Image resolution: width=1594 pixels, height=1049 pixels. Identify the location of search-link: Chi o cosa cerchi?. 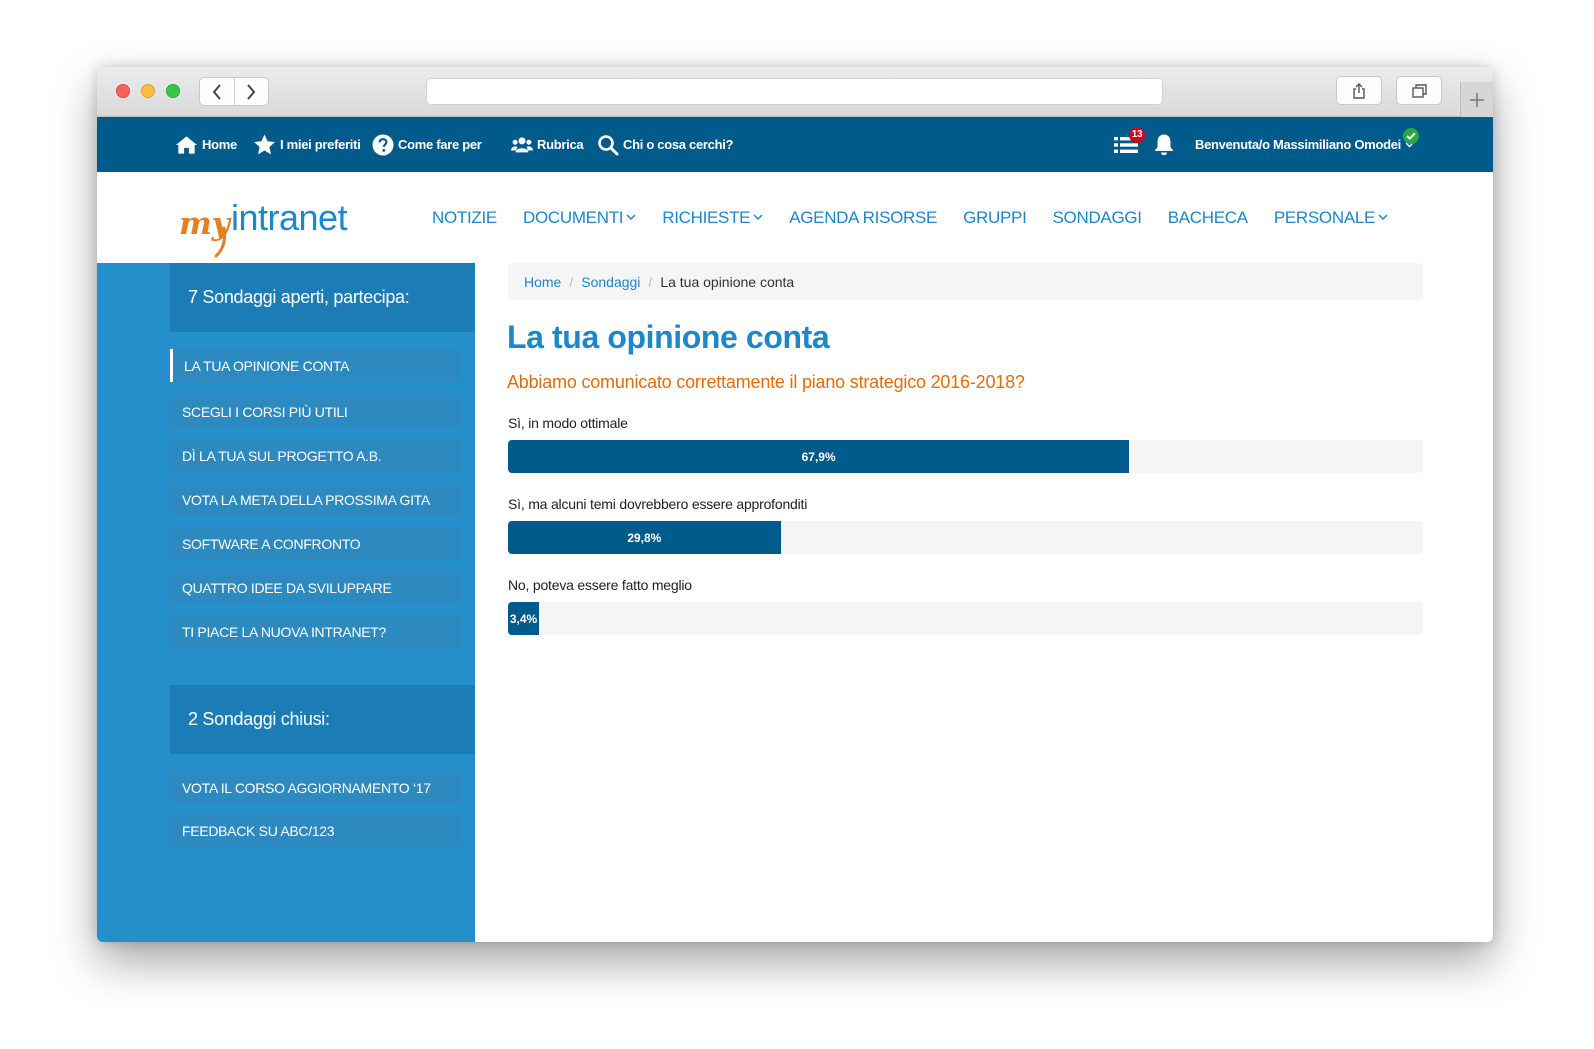
(665, 144).